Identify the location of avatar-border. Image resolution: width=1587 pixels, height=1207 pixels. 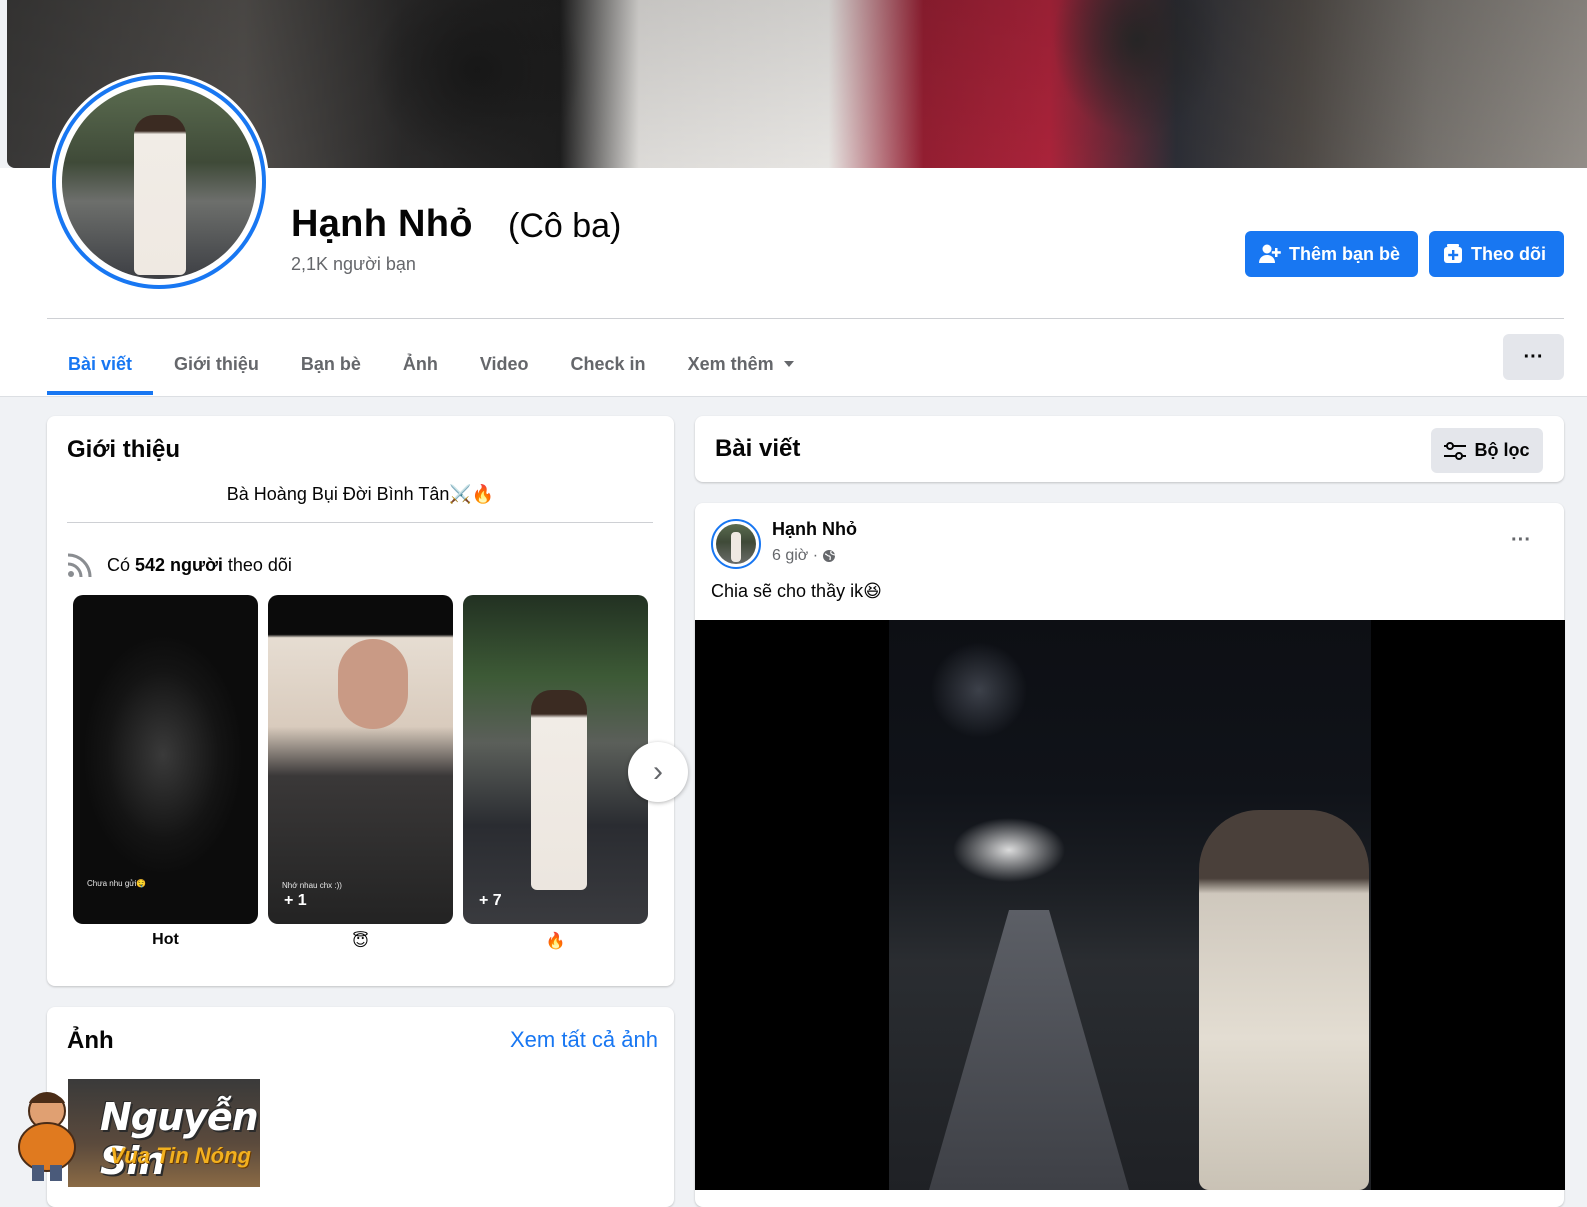
(159, 182).